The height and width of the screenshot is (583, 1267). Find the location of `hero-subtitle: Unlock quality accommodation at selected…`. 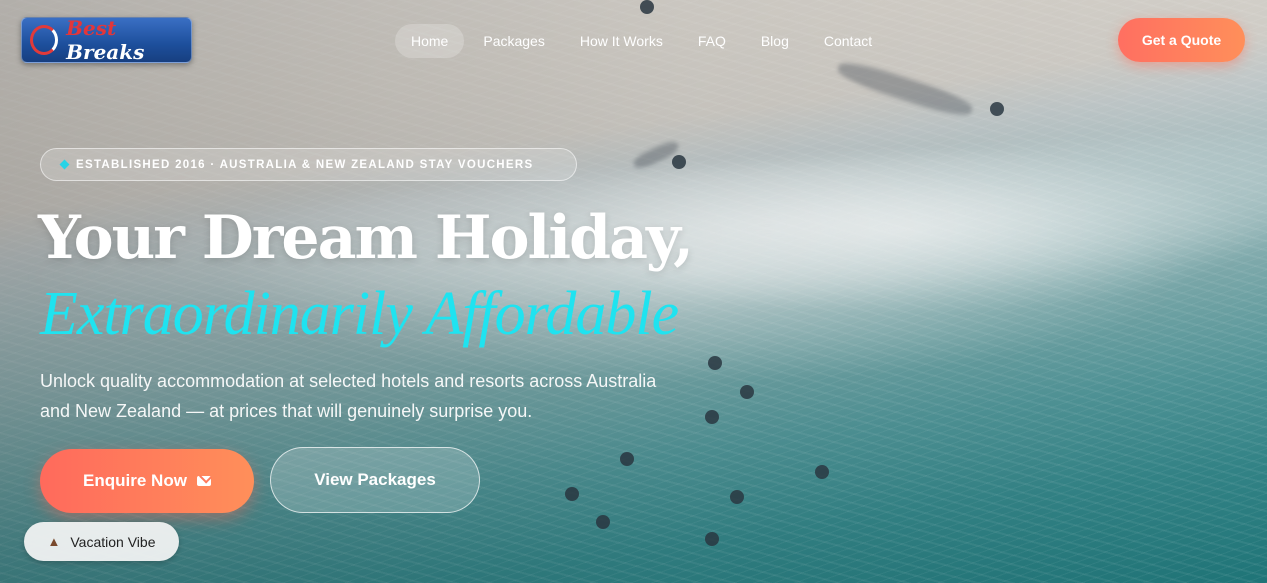

hero-subtitle: Unlock quality accommodation at selected… is located at coordinates (348, 396).